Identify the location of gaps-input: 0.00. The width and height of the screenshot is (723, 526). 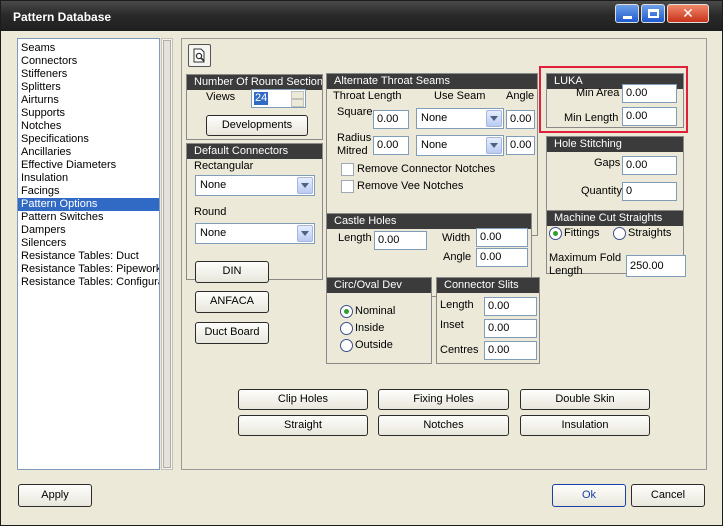
(649, 165).